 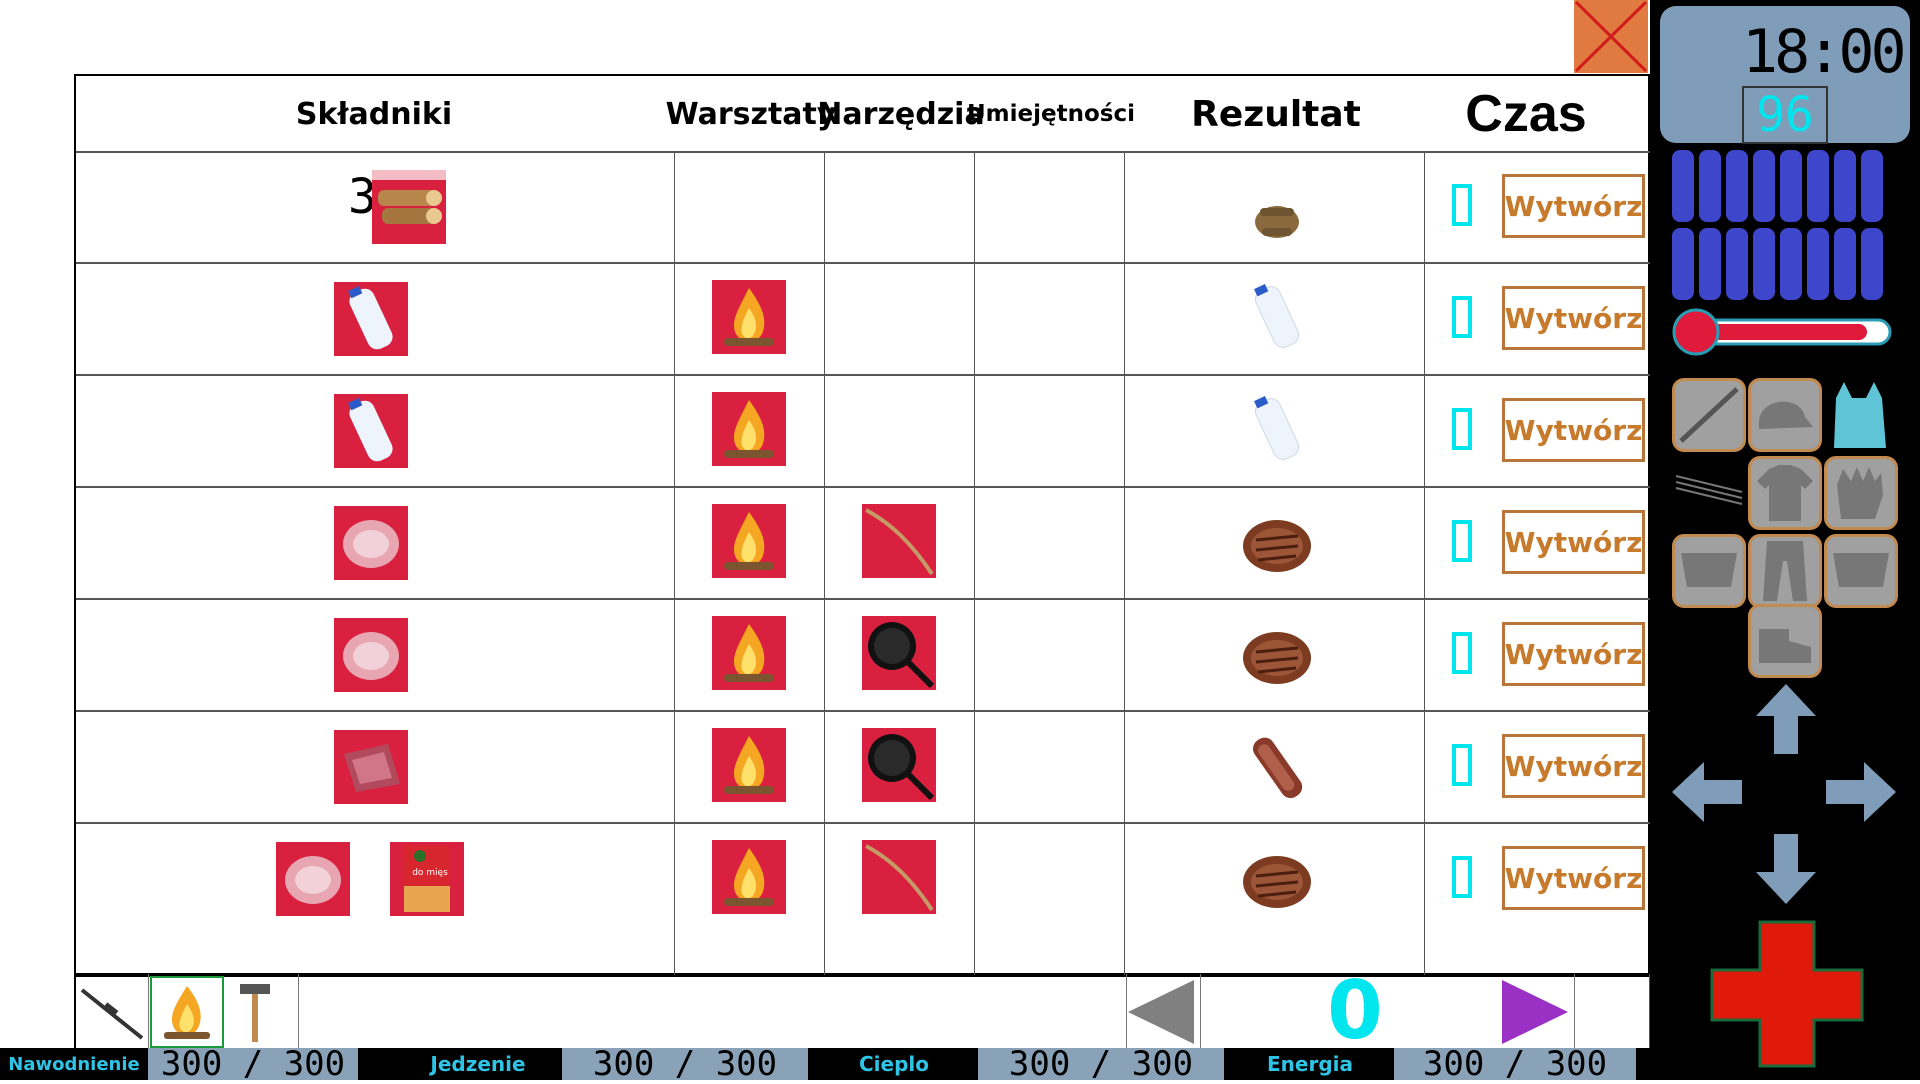 I want to click on ammo-icon, so click(x=1709, y=490).